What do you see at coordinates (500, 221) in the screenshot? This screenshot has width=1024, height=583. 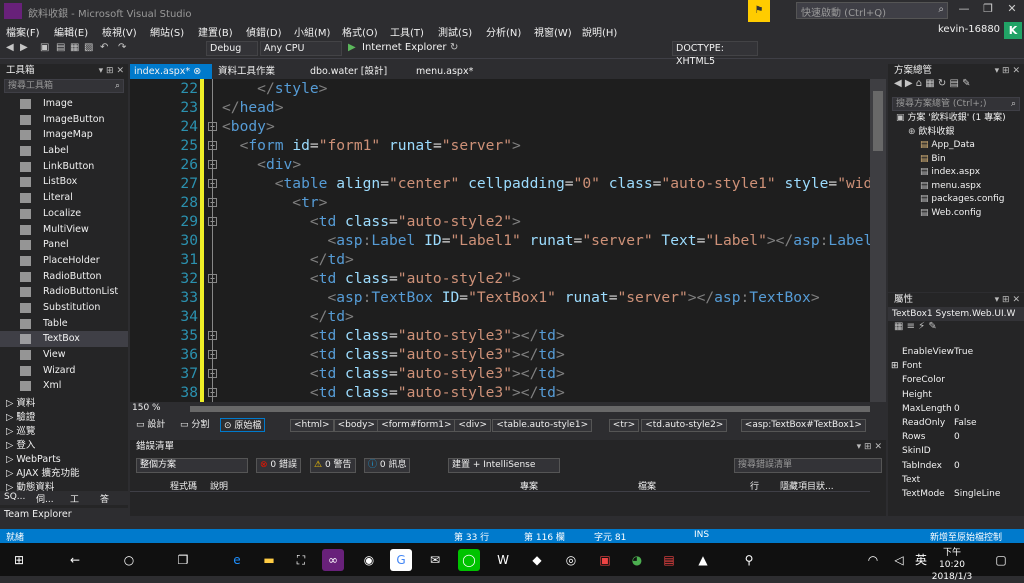 I see `code-line: 29 <td class="auto-style2">−` at bounding box center [500, 221].